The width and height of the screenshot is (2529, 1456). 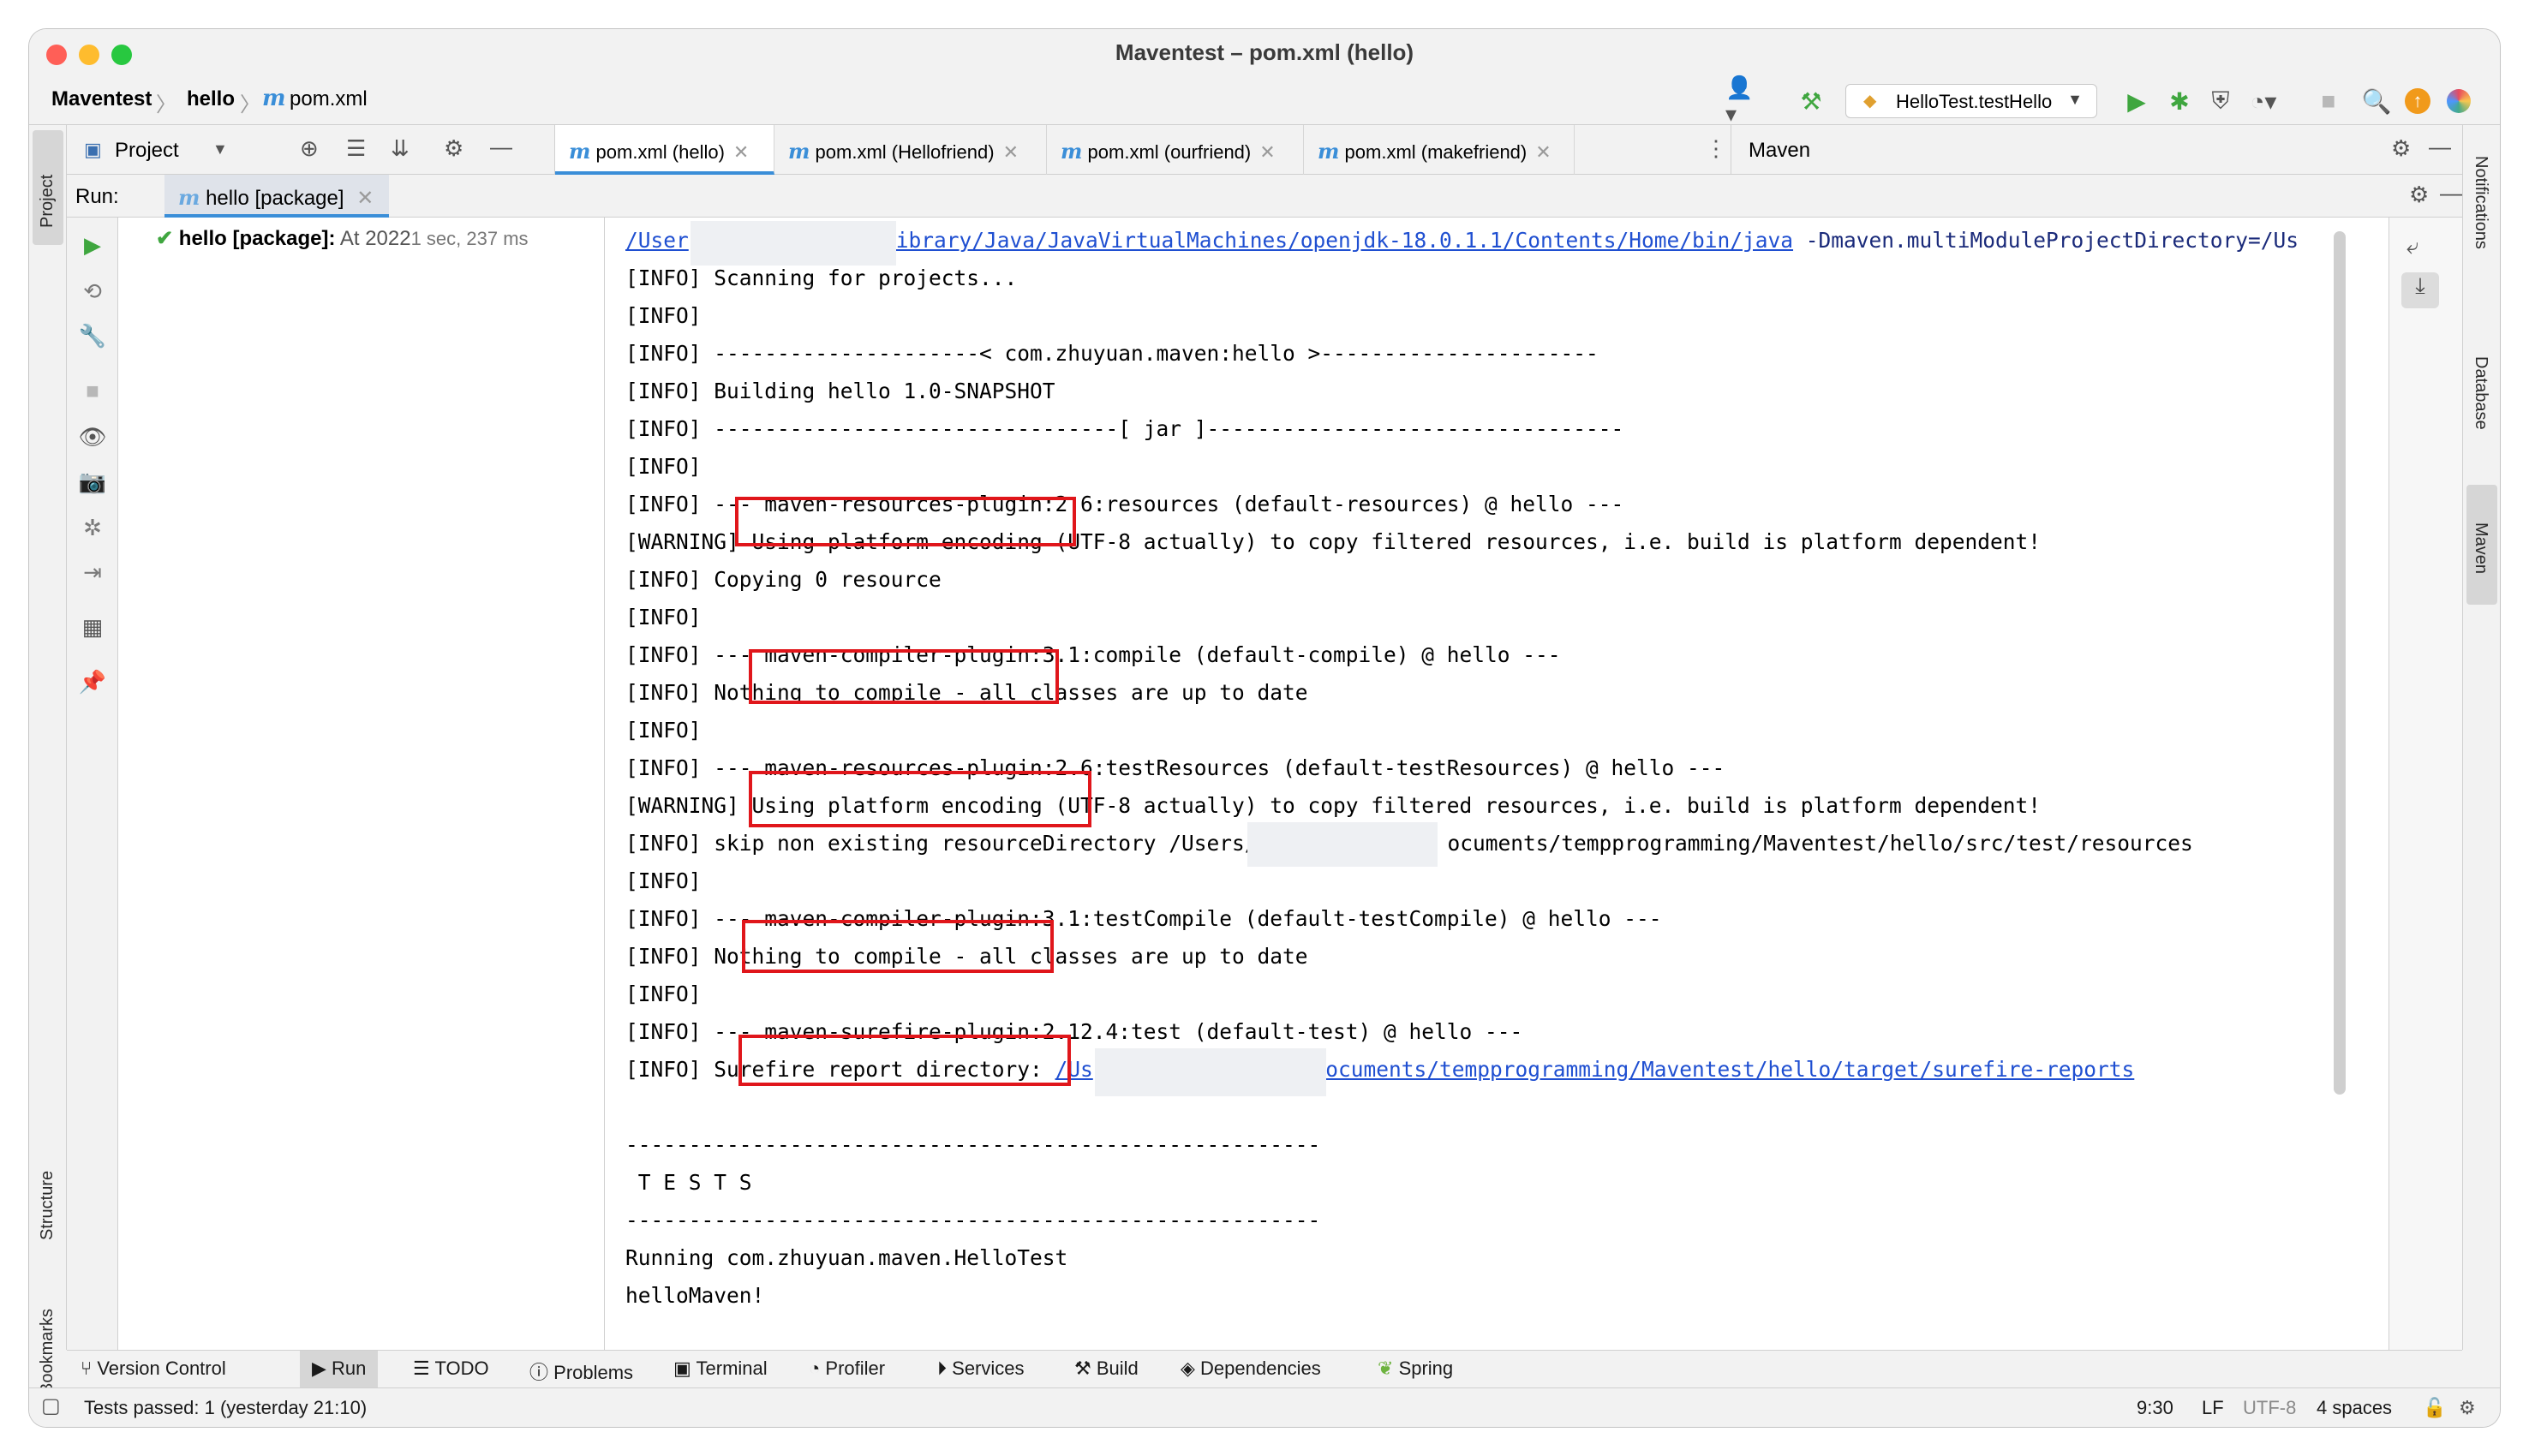 What do you see at coordinates (1439, 150) in the screenshot?
I see `tab-pom-makefriend: m pom.xml (makefriend) ✕` at bounding box center [1439, 150].